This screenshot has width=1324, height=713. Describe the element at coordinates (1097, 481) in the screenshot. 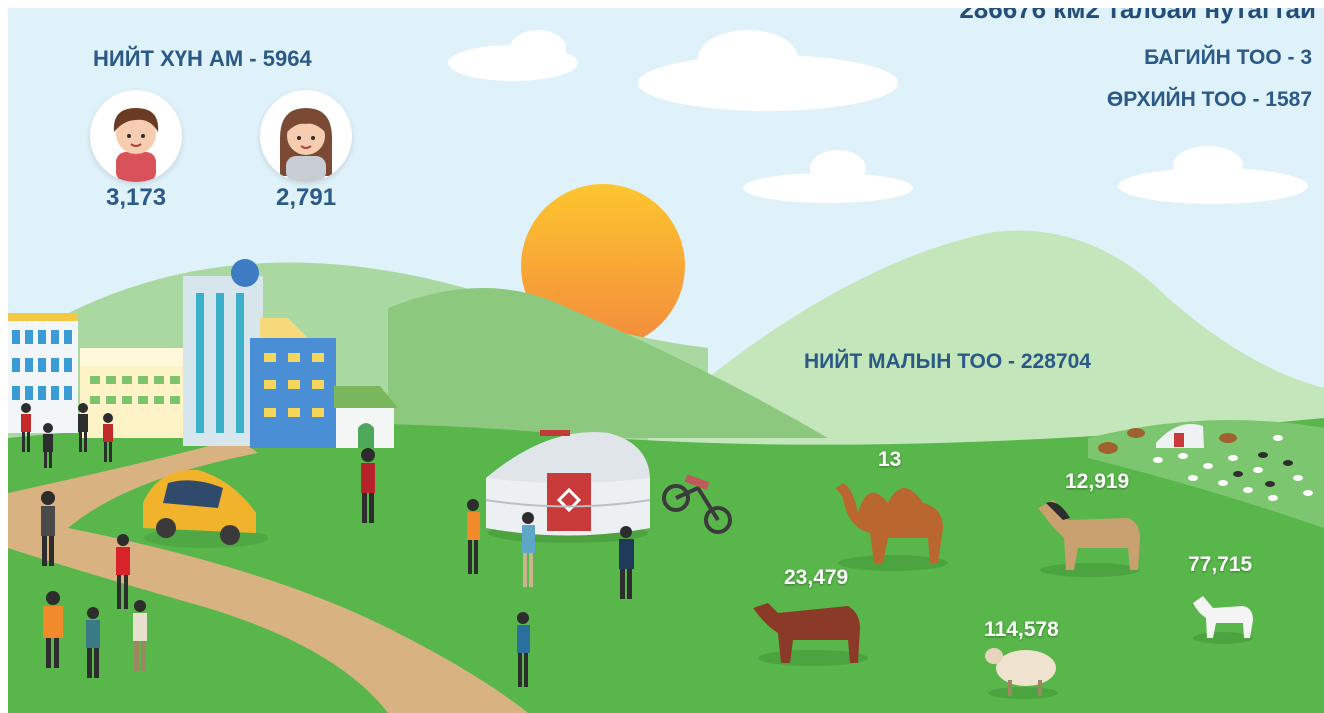

I see `horse-count: 12,919` at that location.